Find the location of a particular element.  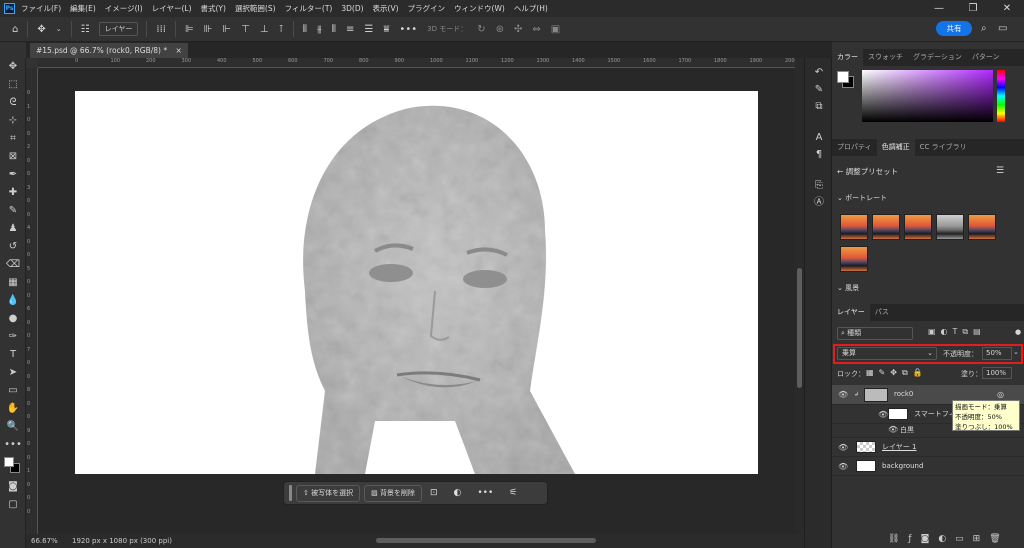

color-field is located at coordinates (927, 96).